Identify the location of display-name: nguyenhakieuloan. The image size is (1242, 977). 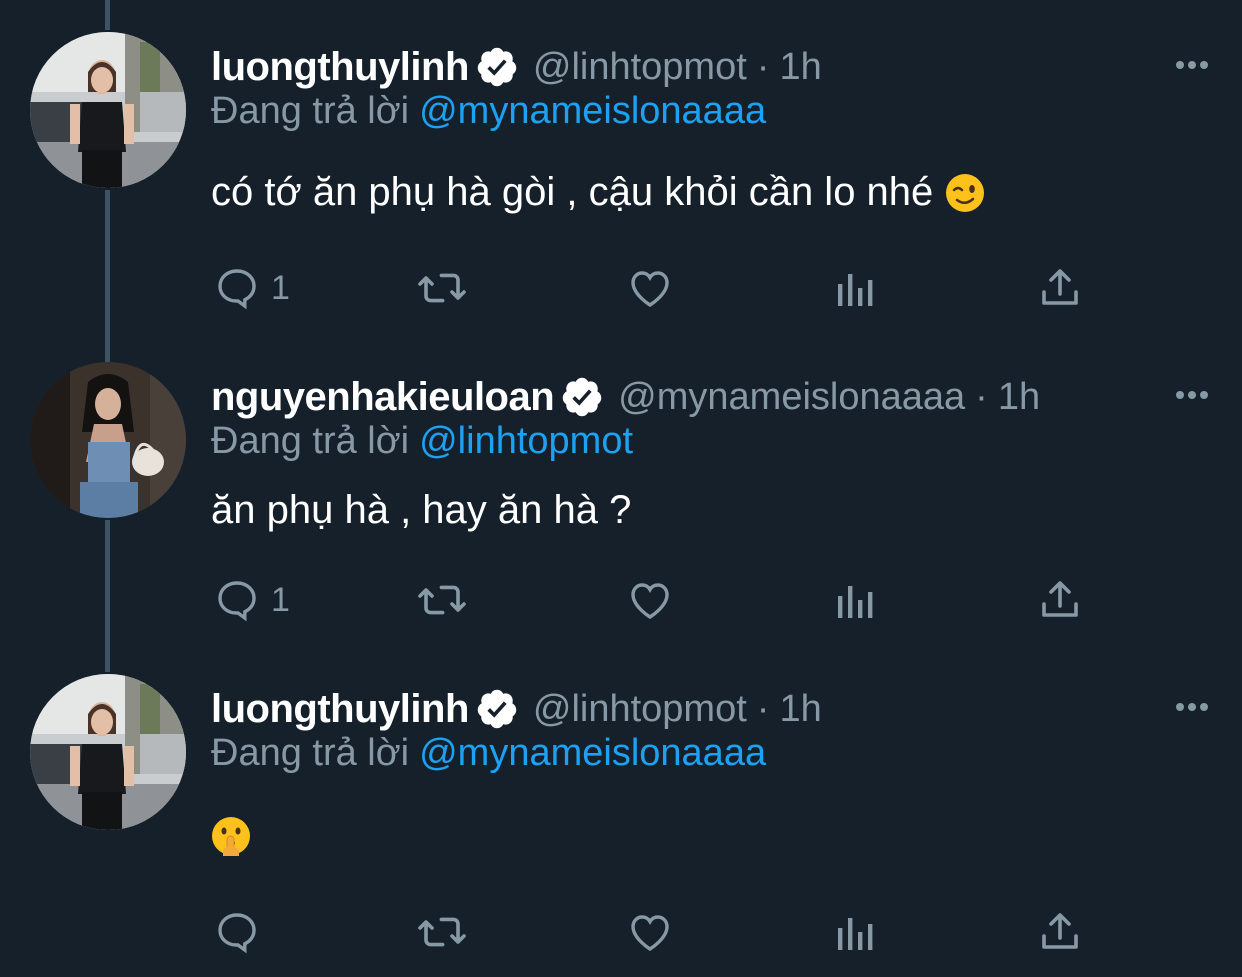
(383, 397).